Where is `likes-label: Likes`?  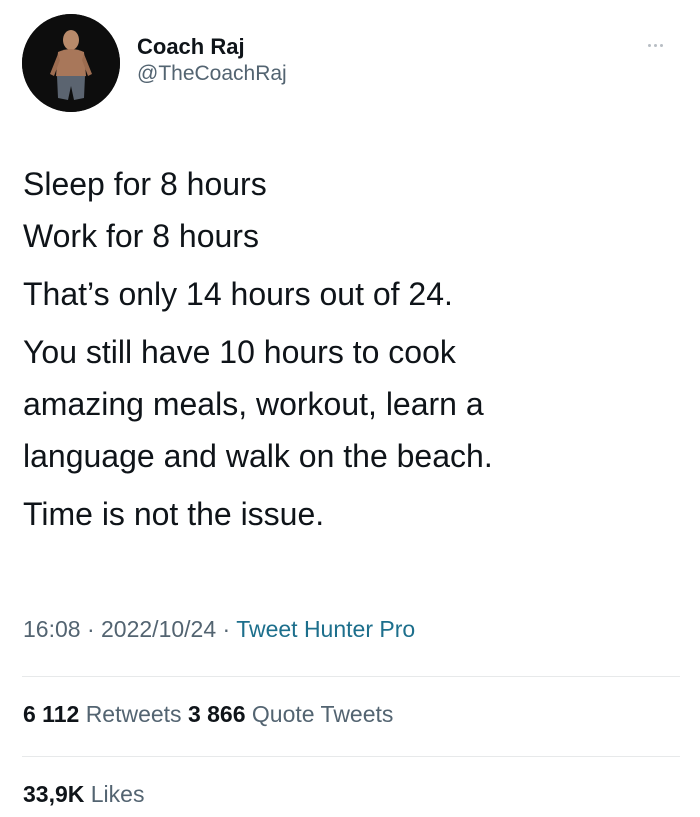 likes-label: Likes is located at coordinates (117, 794).